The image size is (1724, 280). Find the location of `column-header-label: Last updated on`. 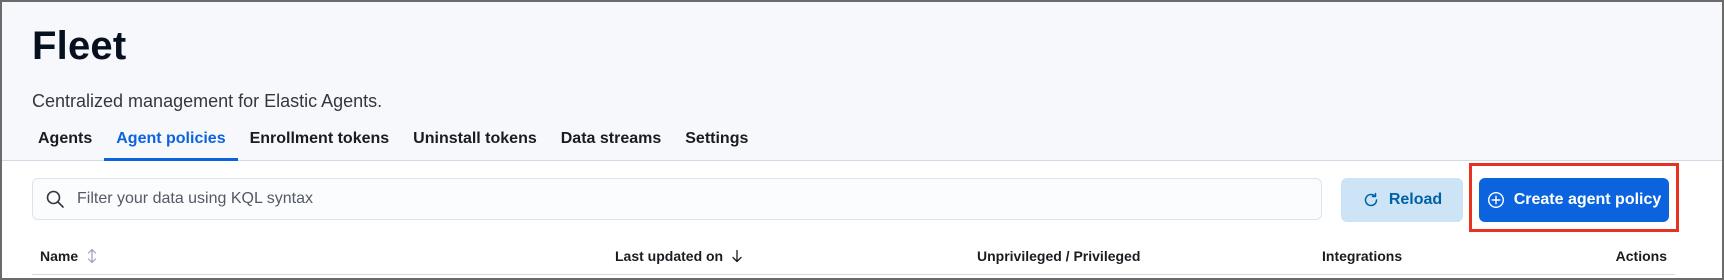

column-header-label: Last updated on is located at coordinates (669, 256).